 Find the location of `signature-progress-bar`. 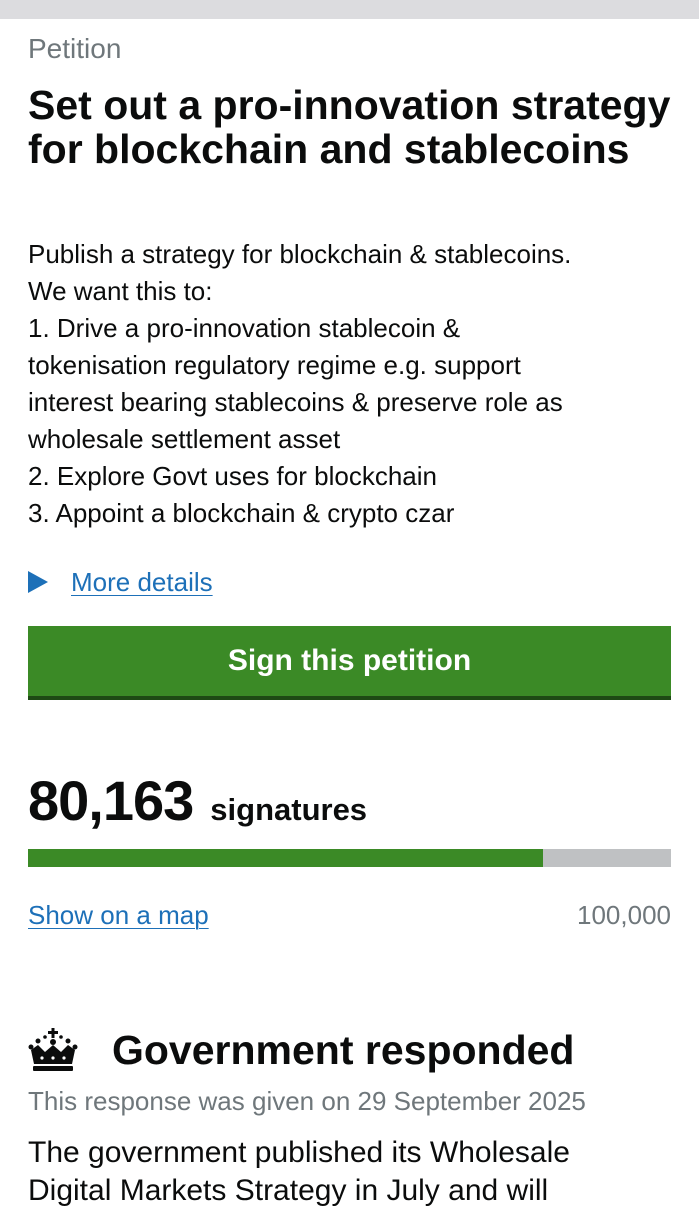

signature-progress-bar is located at coordinates (349, 858).